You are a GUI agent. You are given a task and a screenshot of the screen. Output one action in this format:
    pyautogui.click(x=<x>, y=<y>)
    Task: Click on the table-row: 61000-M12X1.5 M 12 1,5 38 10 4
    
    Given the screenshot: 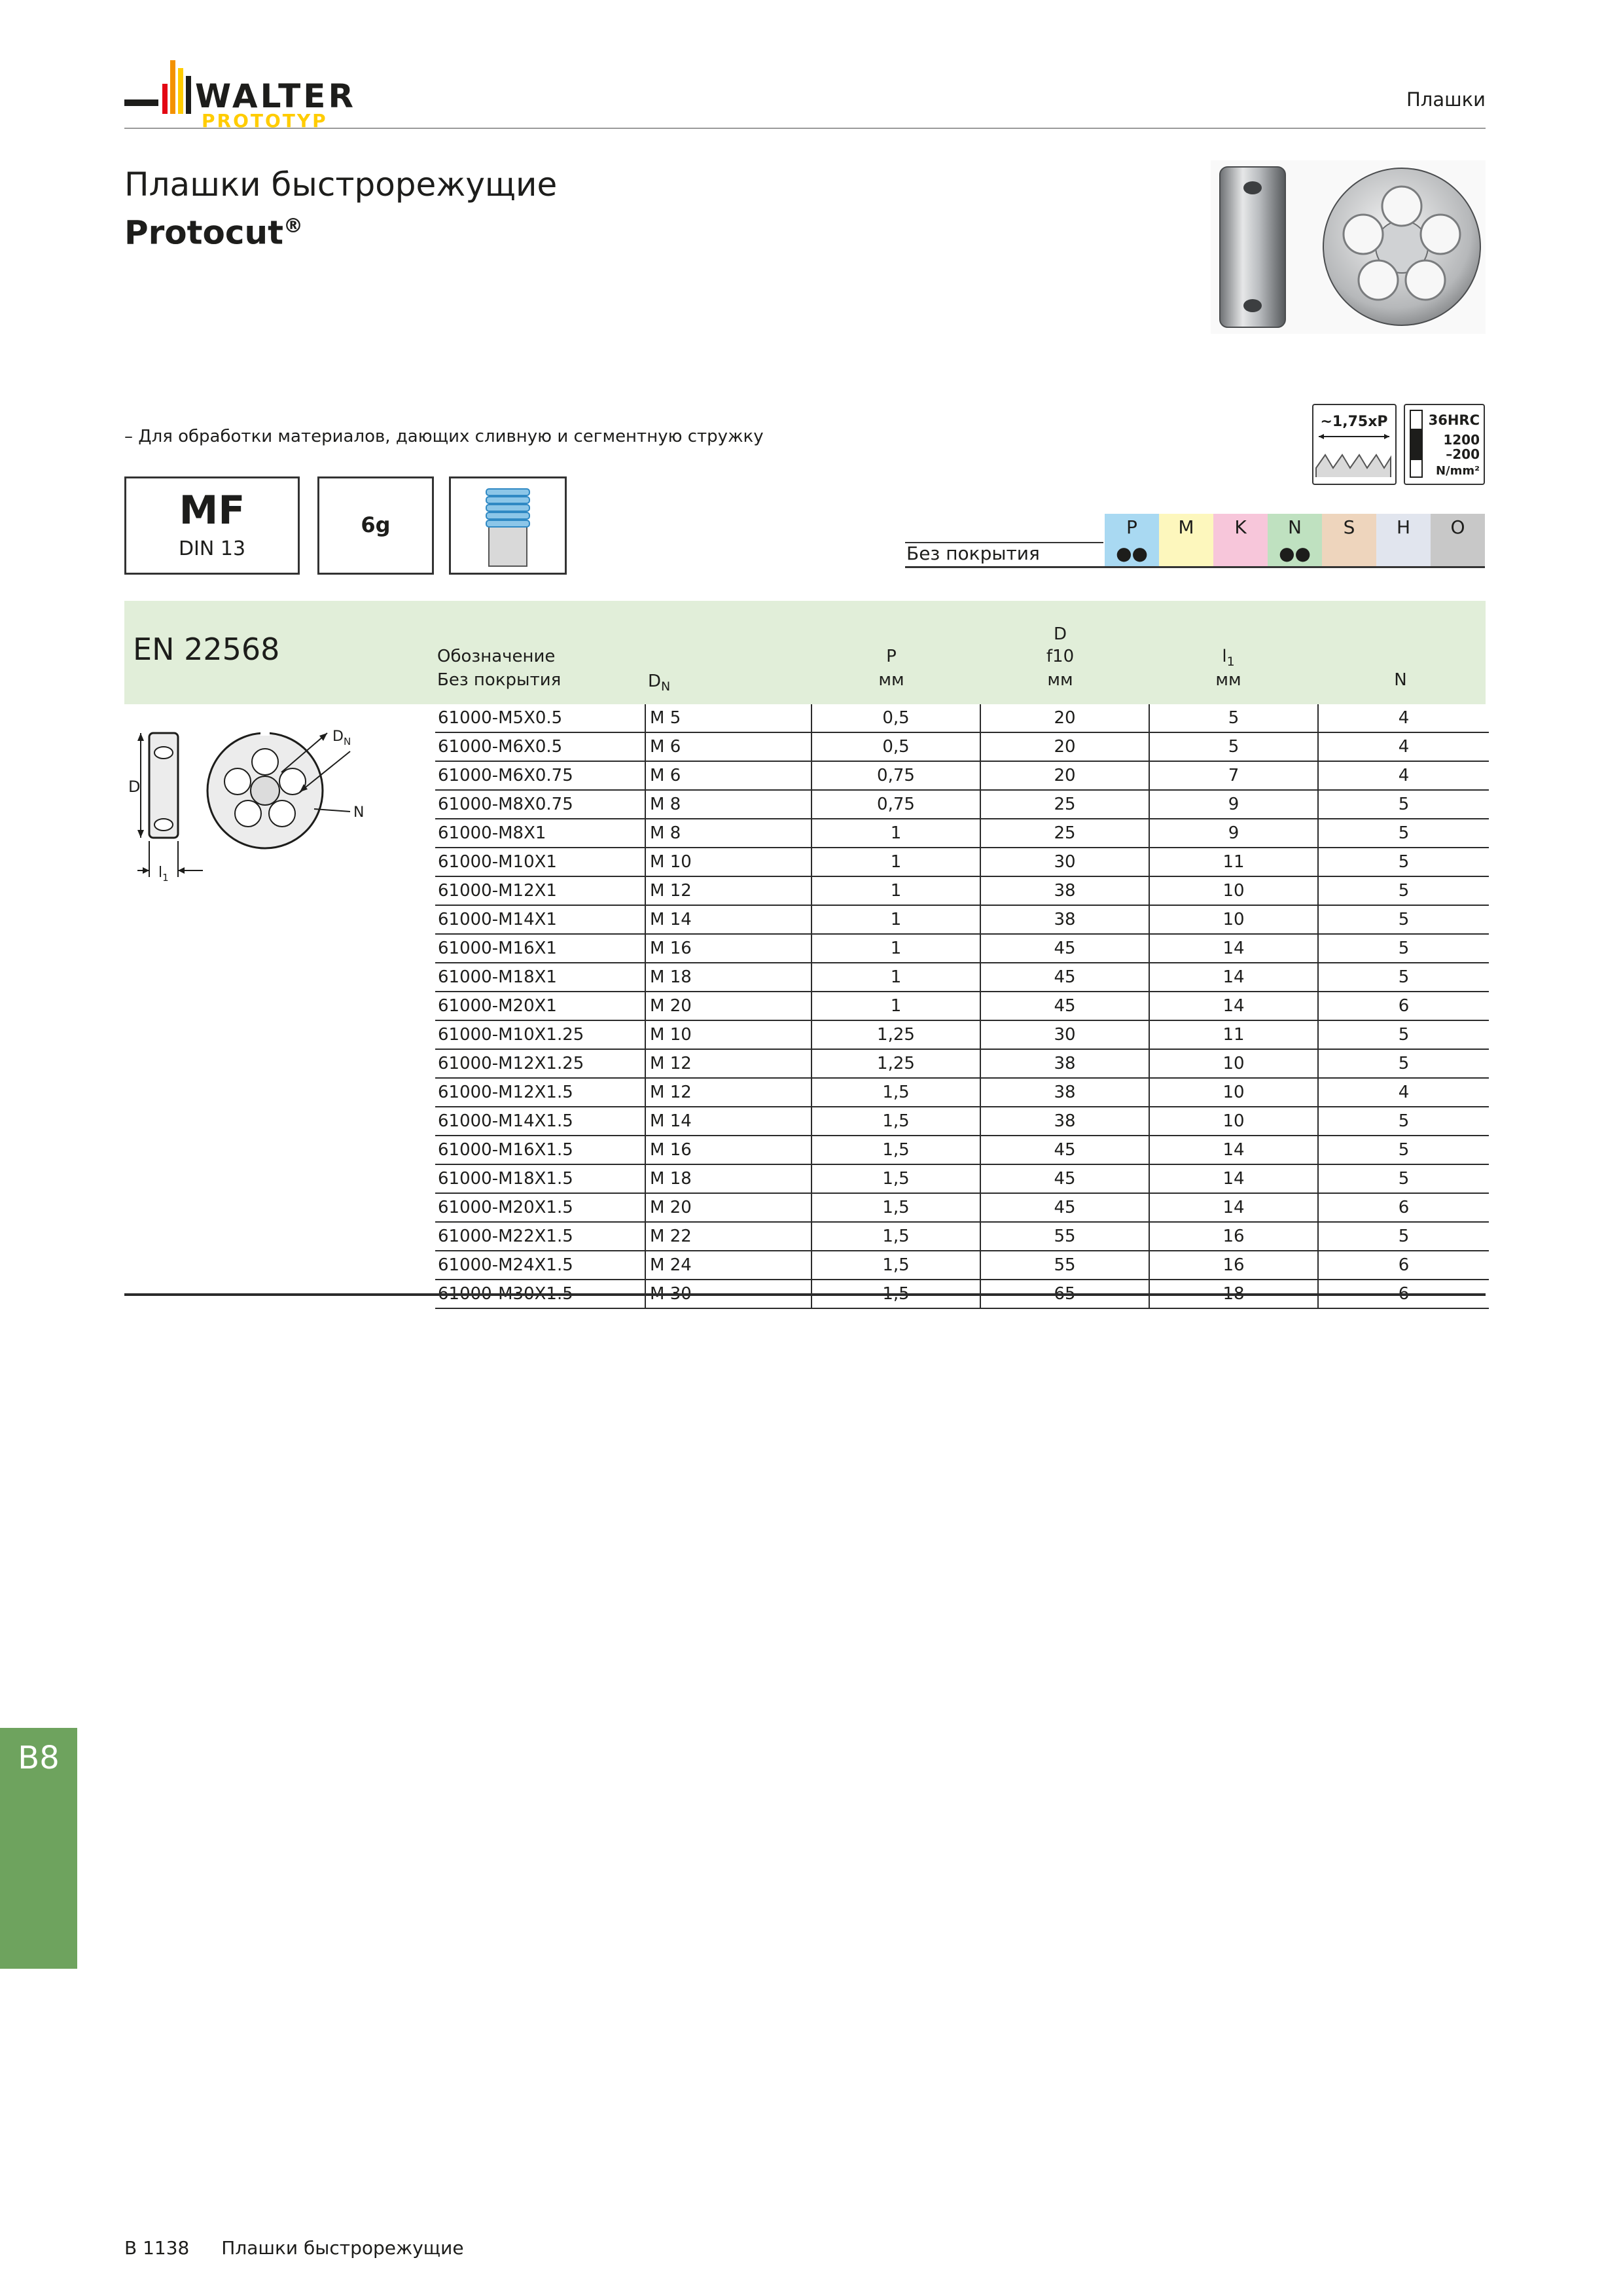 What is the action you would take?
    pyautogui.click(x=962, y=1092)
    